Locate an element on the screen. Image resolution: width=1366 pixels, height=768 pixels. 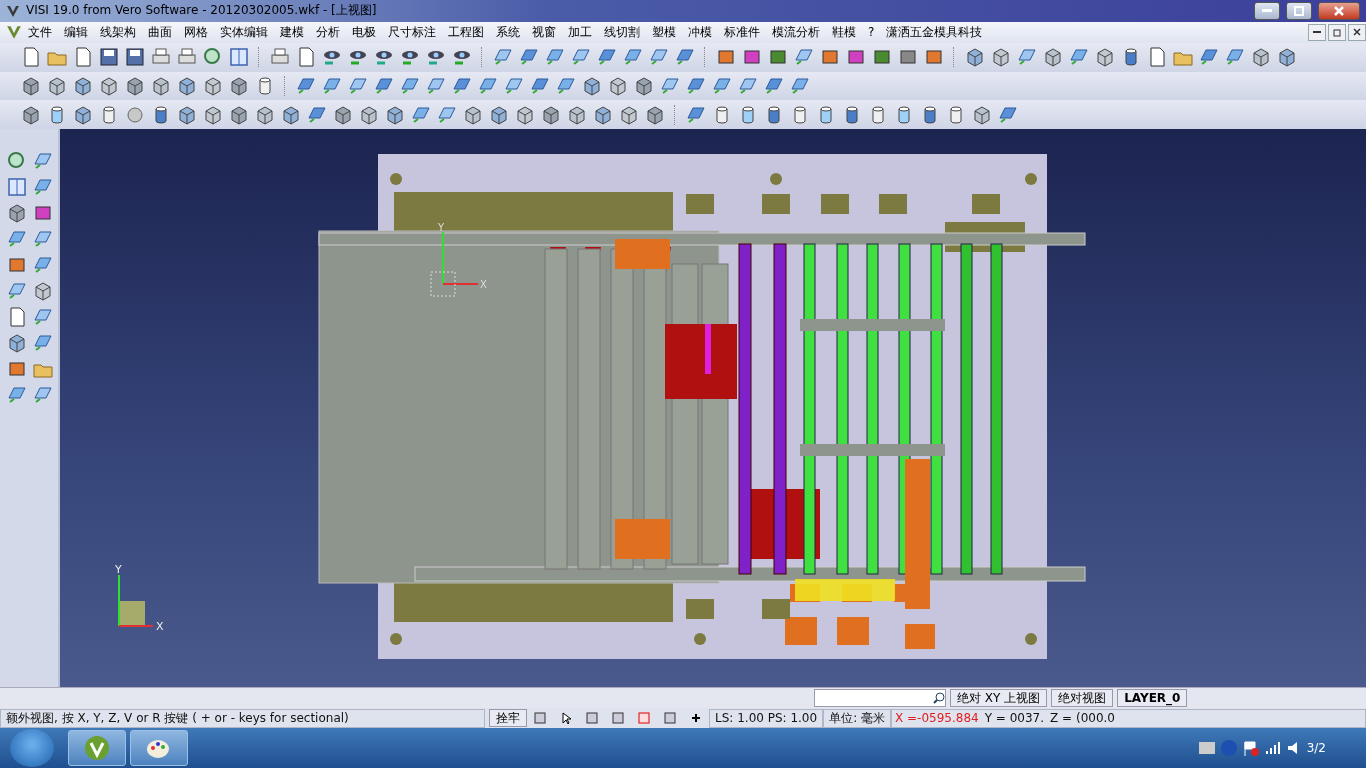
paint-palette-icon is located at coordinates (159, 748).